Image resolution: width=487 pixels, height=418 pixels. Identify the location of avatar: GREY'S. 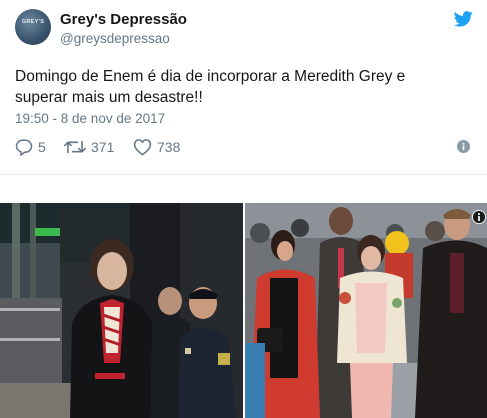
(33, 27).